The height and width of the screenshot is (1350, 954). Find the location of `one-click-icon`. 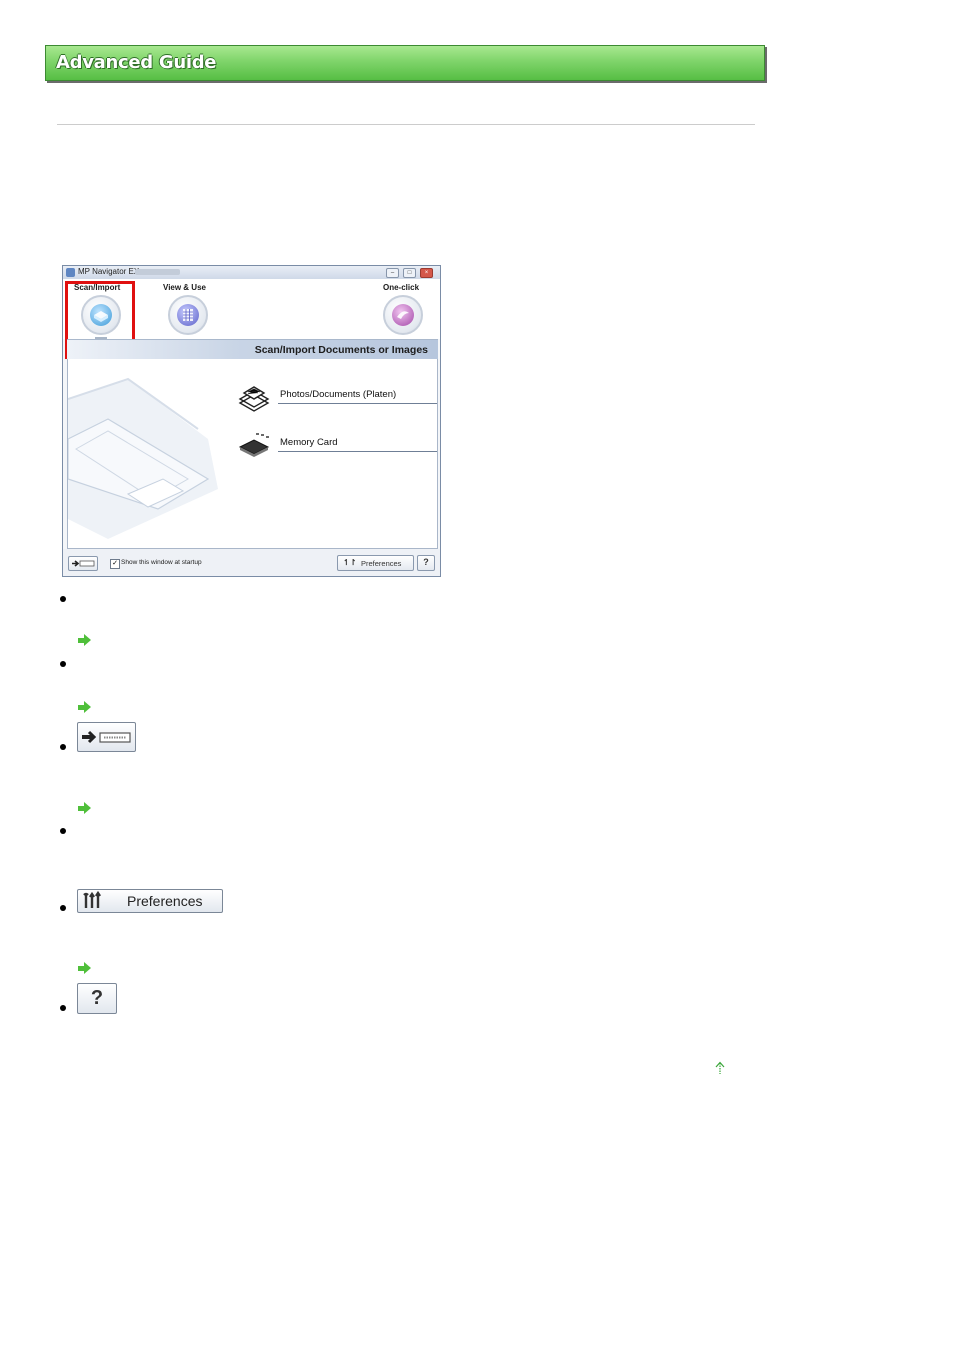

one-click-icon is located at coordinates (403, 315).